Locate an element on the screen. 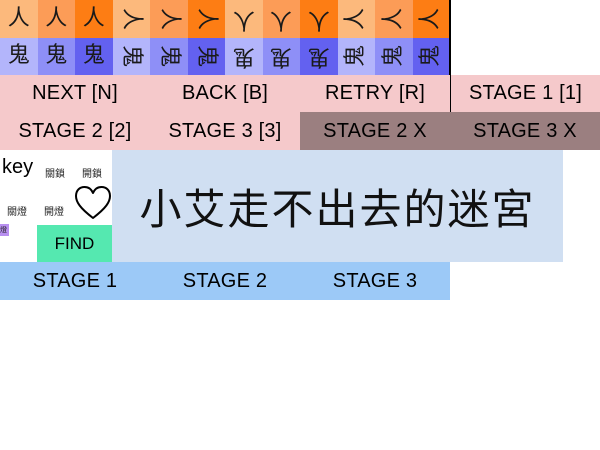 The height and width of the screenshot is (450, 600). page-title: 小艾走不出去的迷宮 is located at coordinates (337, 209).